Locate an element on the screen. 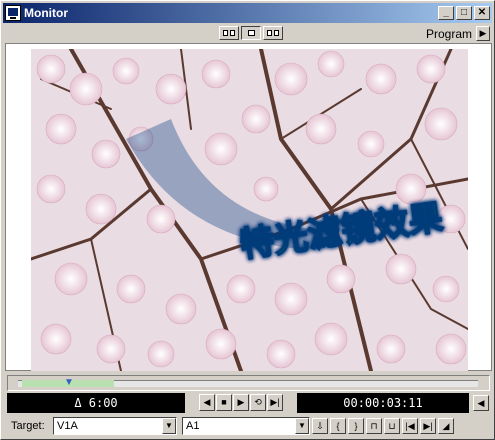 The width and height of the screenshot is (495, 440). controls-row: Δ 6:00 ◀ ■ ▶ ⟲ ▶| 00:00:03:11 ◀ is located at coordinates (248, 403).